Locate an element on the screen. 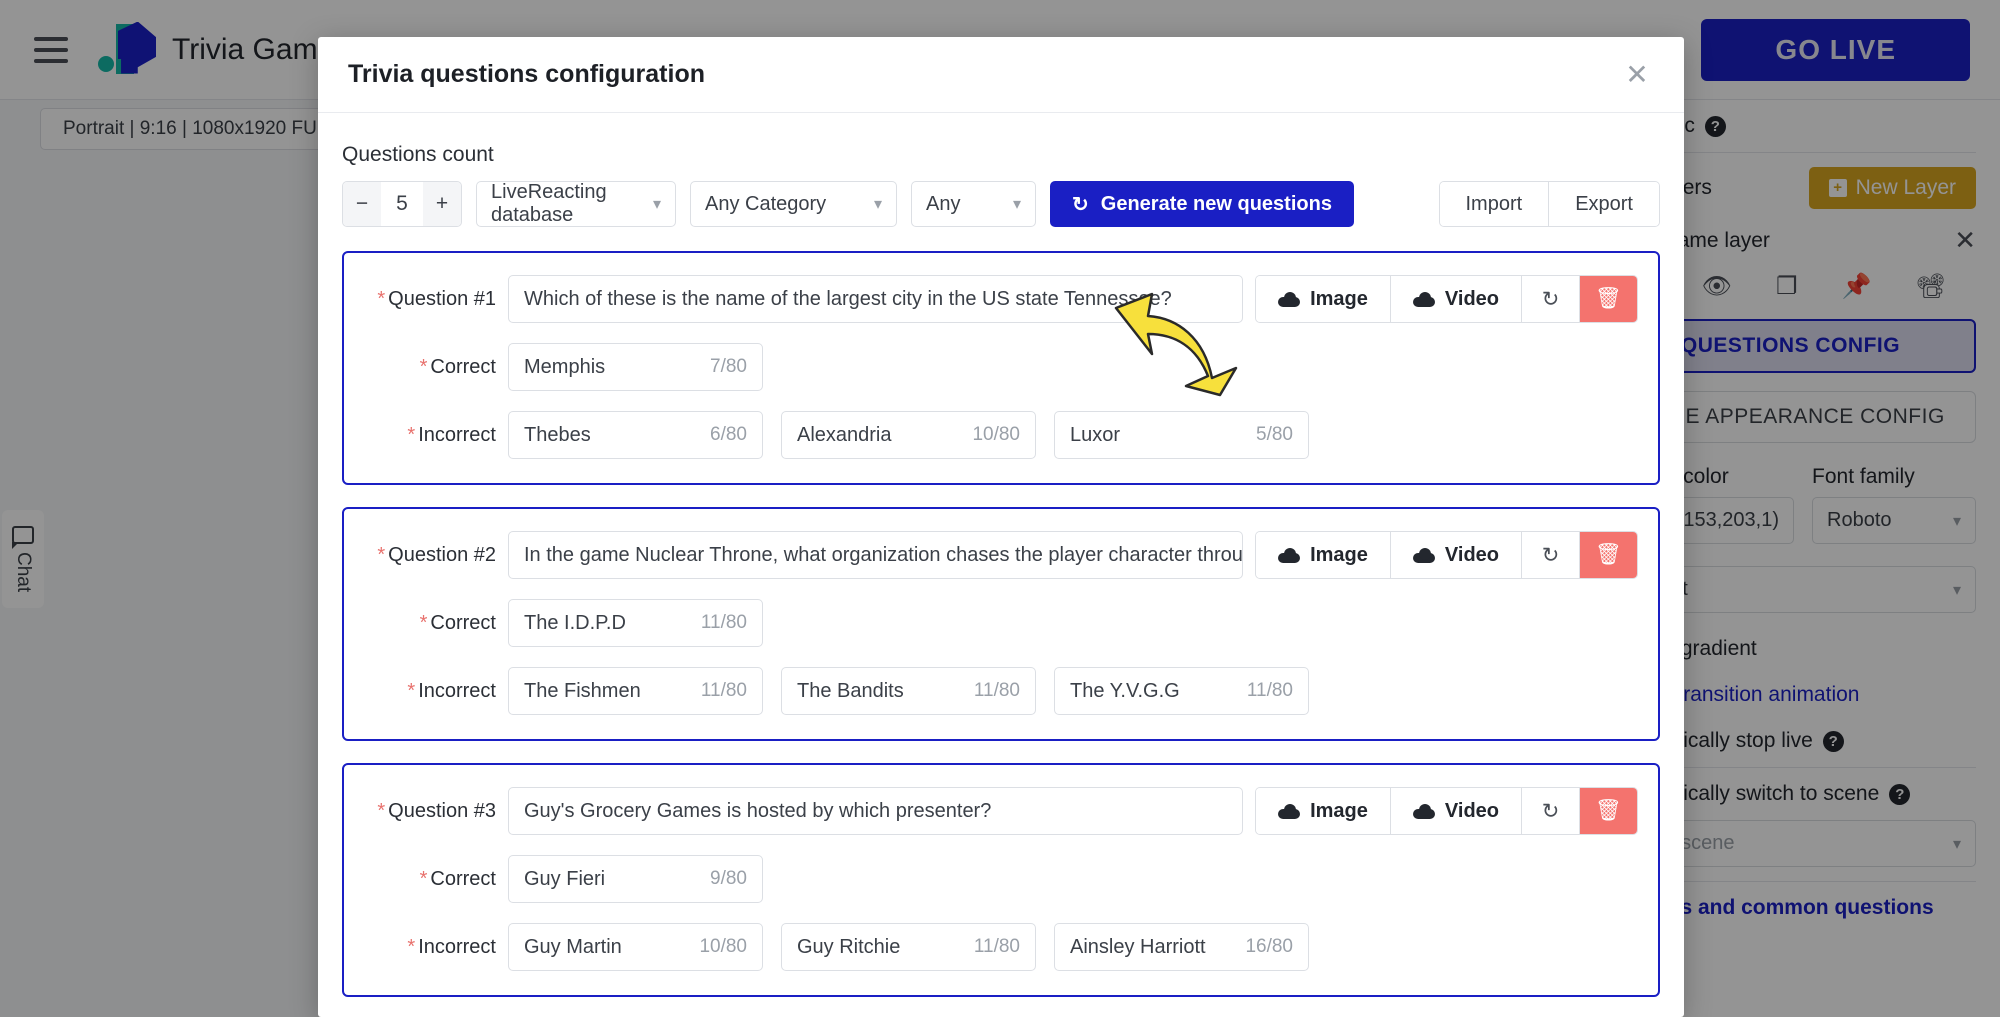 This screenshot has width=2000, height=1017. category-select: Any Category ▾ is located at coordinates (793, 204).